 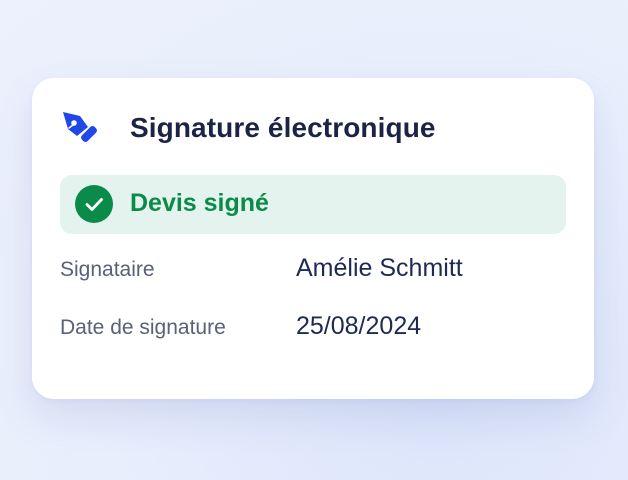 What do you see at coordinates (107, 269) in the screenshot?
I see `signataire-label: Signataire` at bounding box center [107, 269].